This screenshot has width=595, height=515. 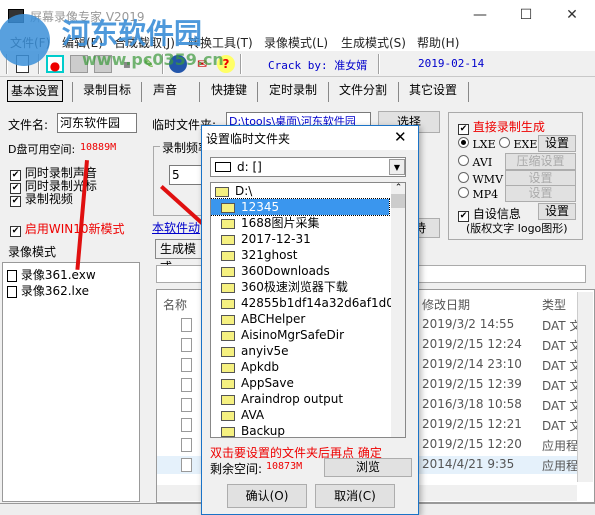 I want to click on menu-gen-mode: 生成模式(S), so click(x=373, y=42).